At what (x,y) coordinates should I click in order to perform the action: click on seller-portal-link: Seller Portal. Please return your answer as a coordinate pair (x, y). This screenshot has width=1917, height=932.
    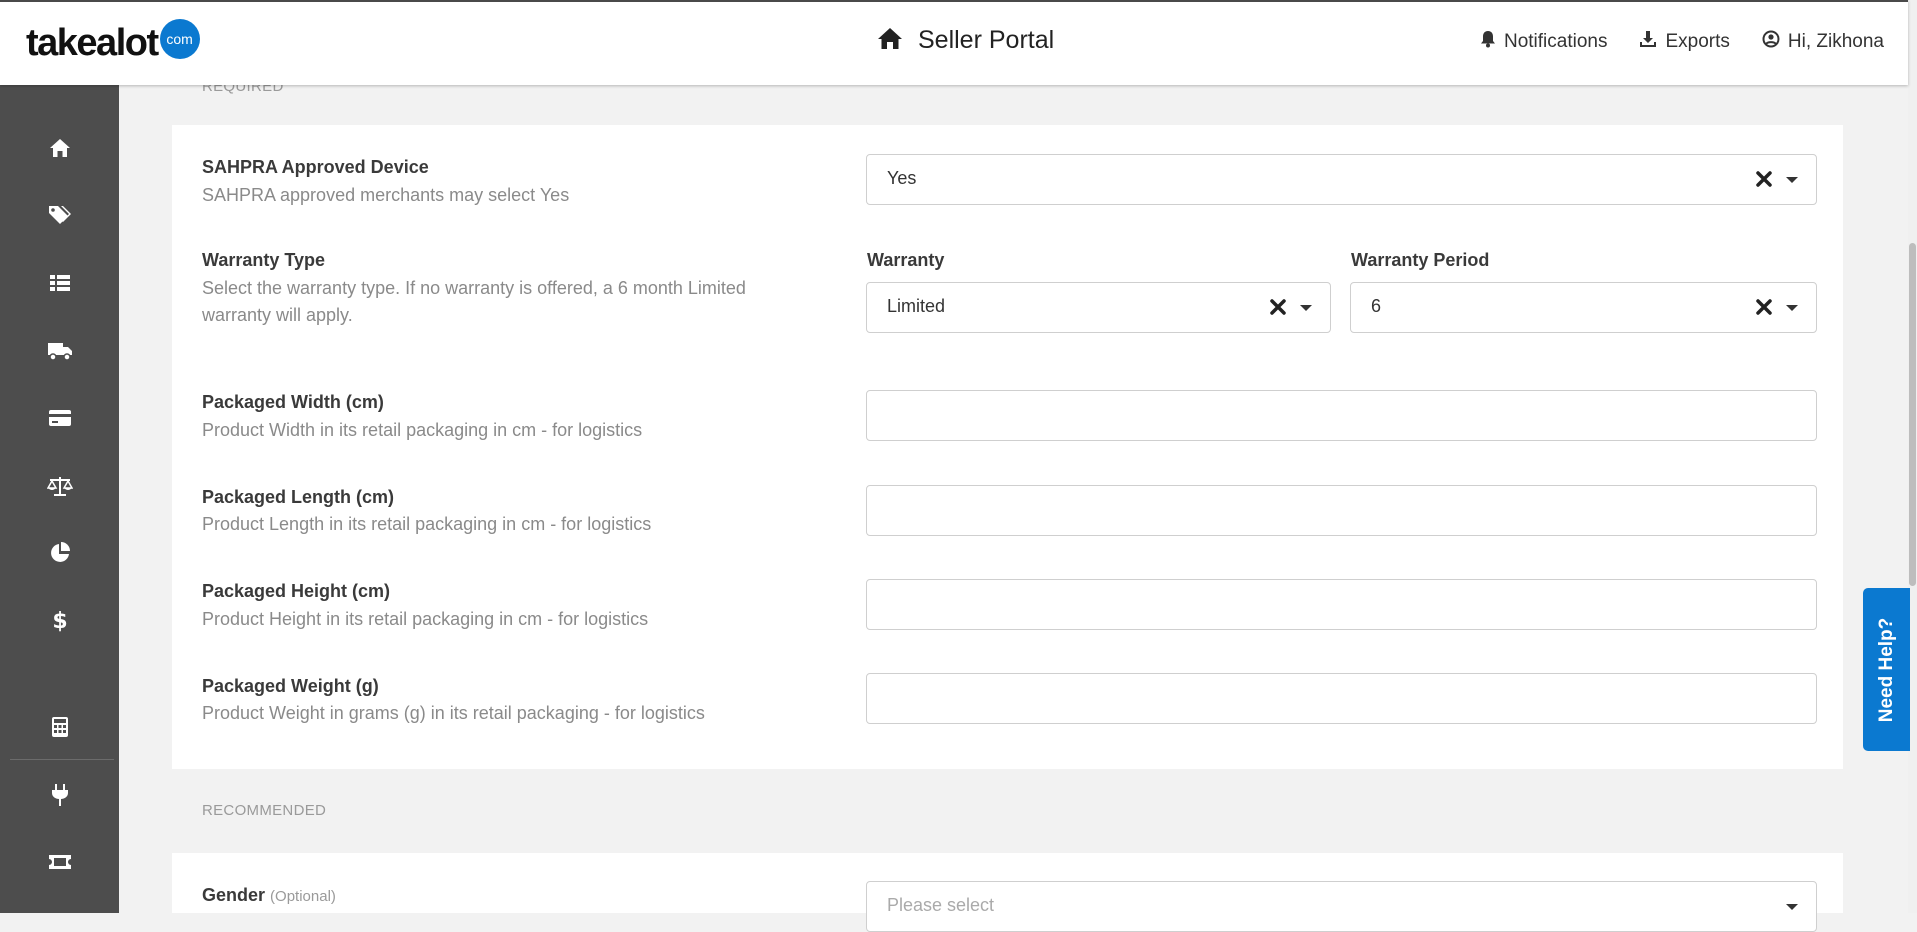
    Looking at the image, I should click on (965, 40).